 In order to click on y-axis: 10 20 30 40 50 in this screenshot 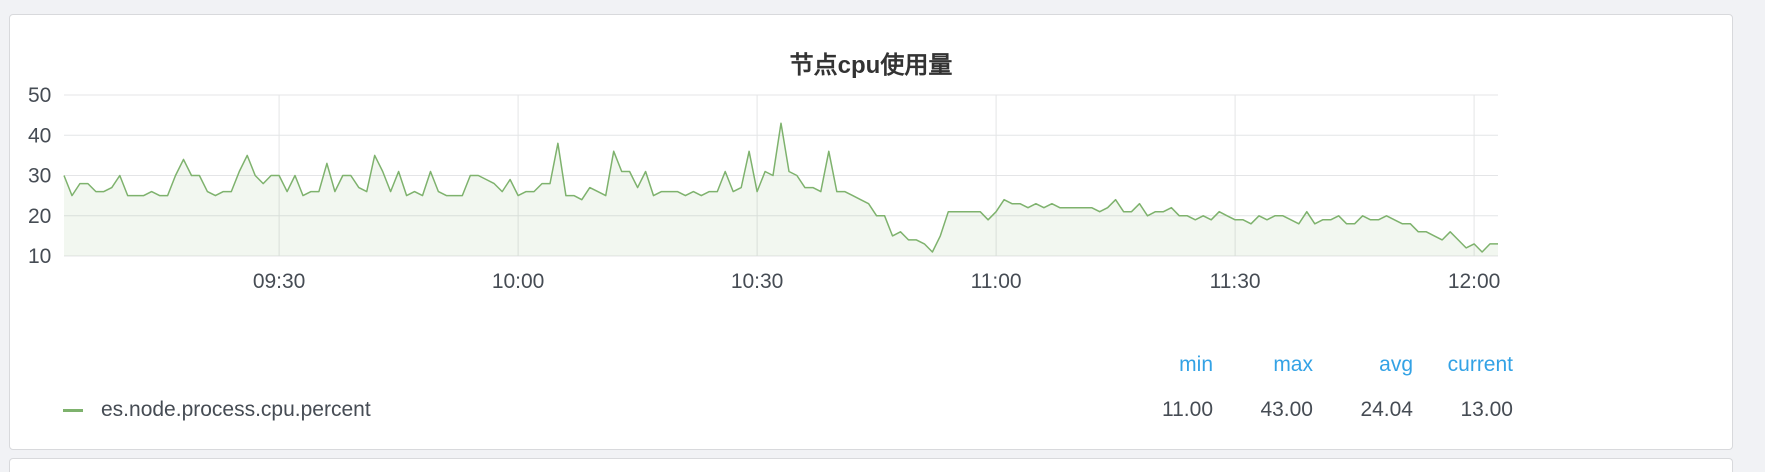, I will do `click(39, 176)`.